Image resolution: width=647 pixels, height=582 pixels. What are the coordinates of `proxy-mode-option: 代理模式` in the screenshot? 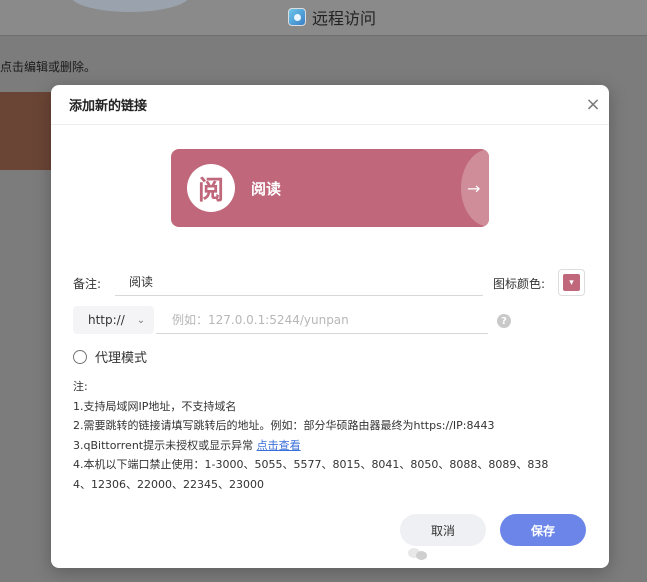 It's located at (110, 356).